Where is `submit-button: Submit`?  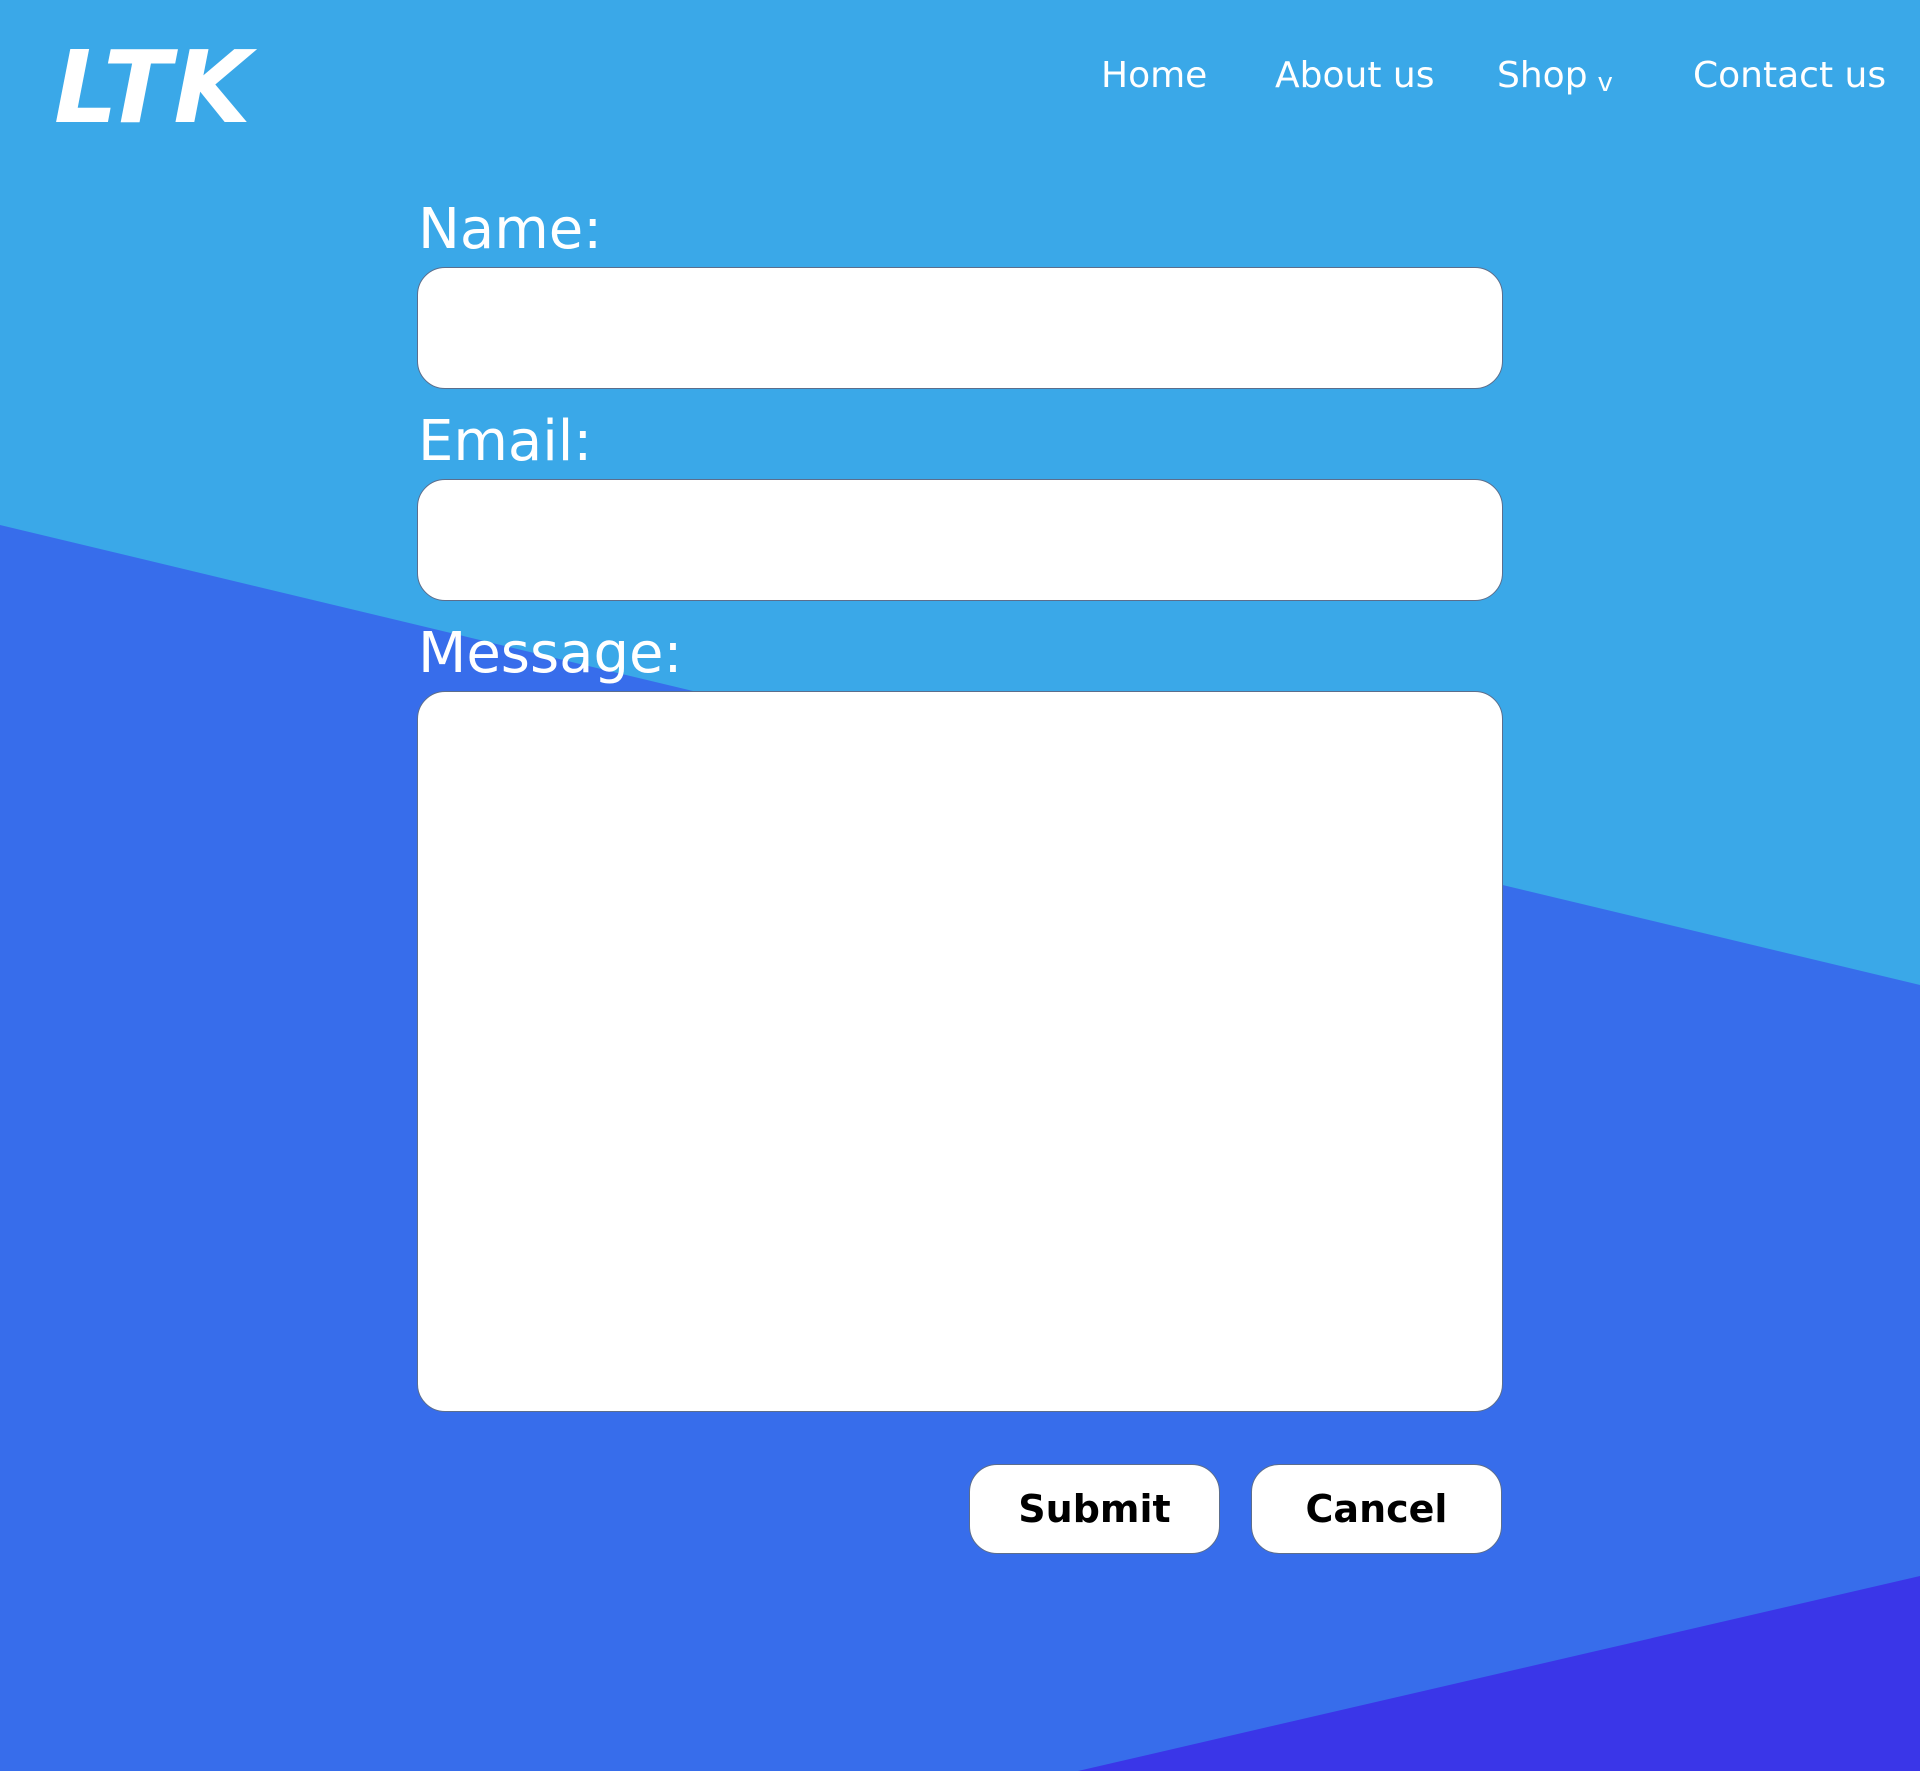
submit-button: Submit is located at coordinates (1094, 1509).